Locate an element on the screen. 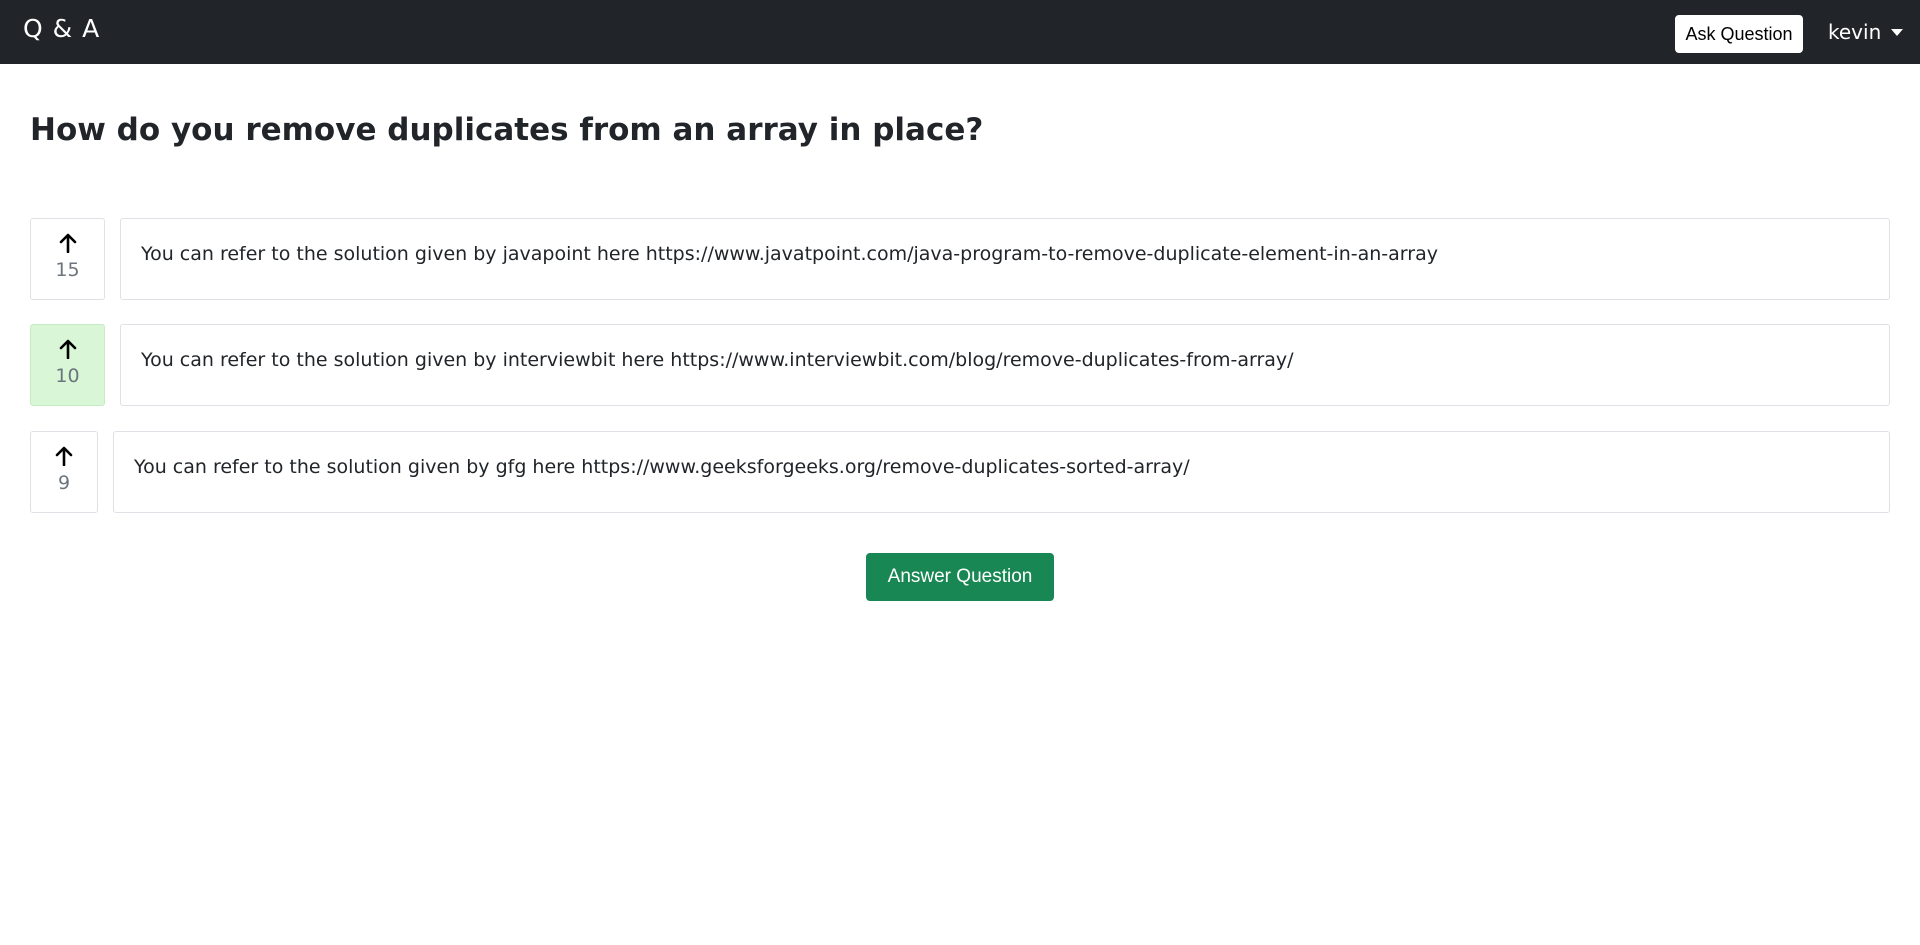  answer-question-button: Answer Question is located at coordinates (960, 577).